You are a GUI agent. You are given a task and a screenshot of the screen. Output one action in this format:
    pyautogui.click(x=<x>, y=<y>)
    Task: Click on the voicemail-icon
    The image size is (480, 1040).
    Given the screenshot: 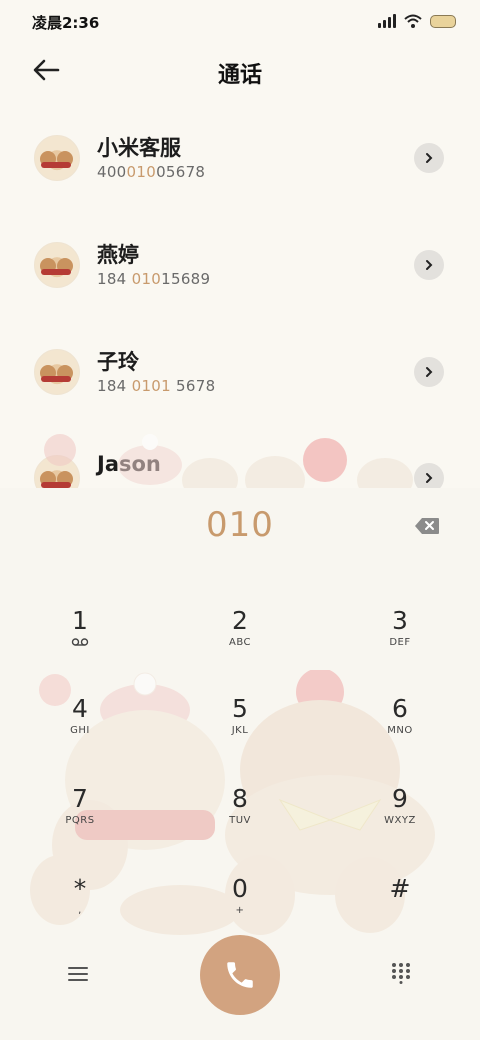 What is the action you would take?
    pyautogui.click(x=80, y=642)
    